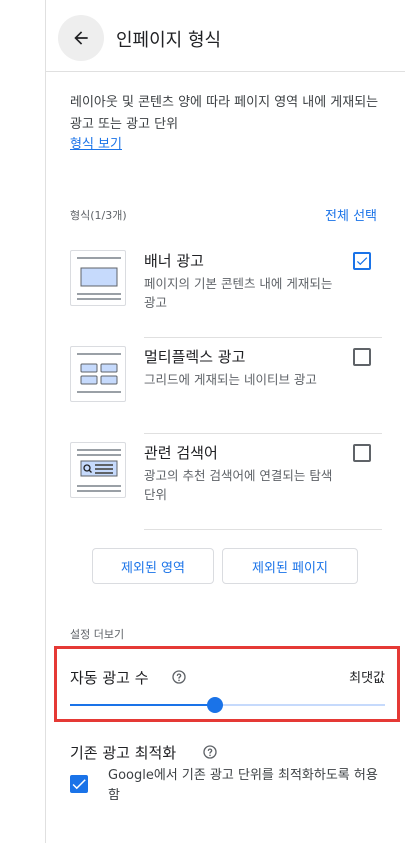 Image resolution: width=405 pixels, height=843 pixels. Describe the element at coordinates (243, 785) in the screenshot. I see `optimize-description: Google에서 기존 광고 단위를 최적화하도록 허용함` at that location.